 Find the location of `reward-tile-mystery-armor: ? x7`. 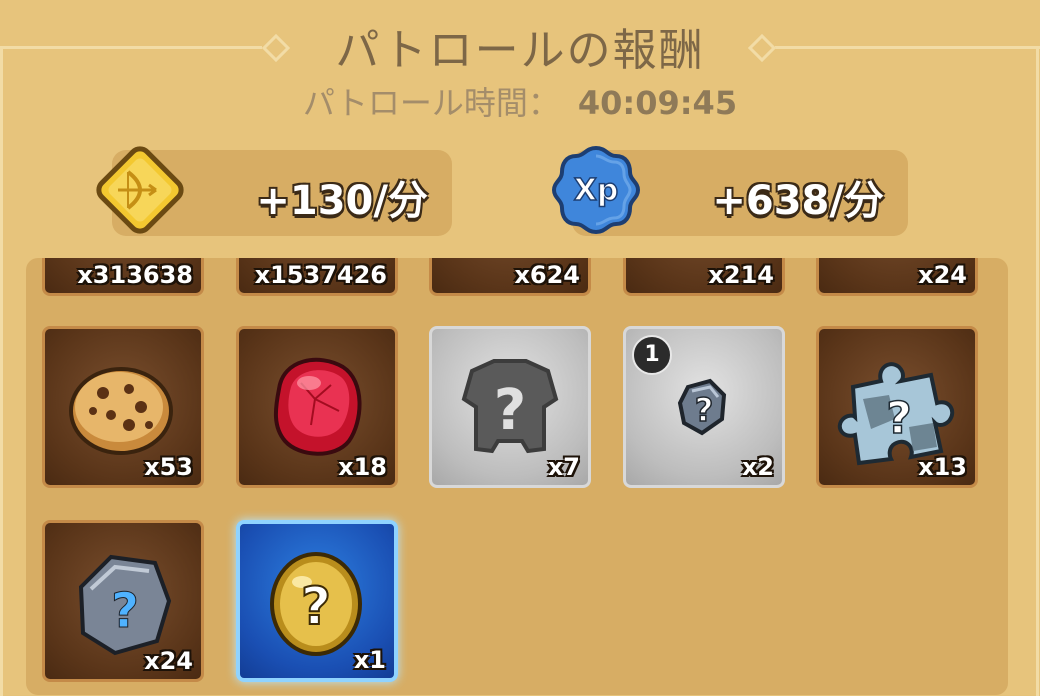

reward-tile-mystery-armor: ? x7 is located at coordinates (510, 407).